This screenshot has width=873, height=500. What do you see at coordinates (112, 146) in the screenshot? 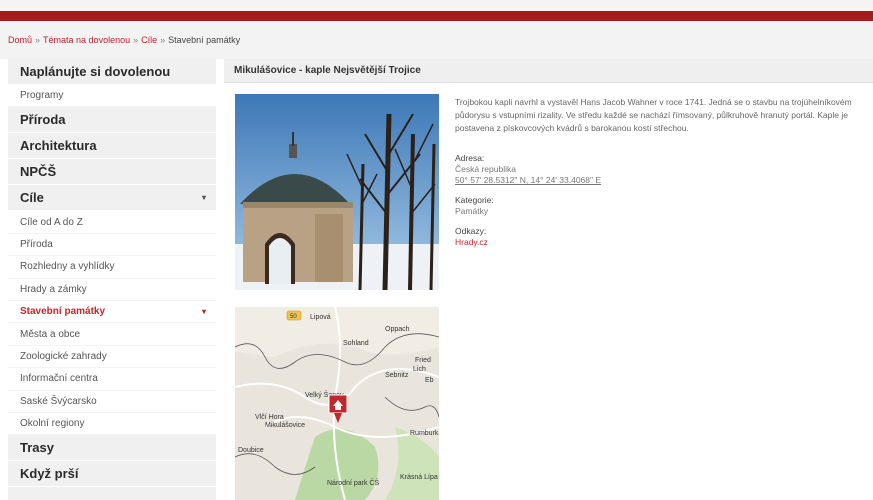
I see `sidebar-item-architektura: Architektura` at bounding box center [112, 146].